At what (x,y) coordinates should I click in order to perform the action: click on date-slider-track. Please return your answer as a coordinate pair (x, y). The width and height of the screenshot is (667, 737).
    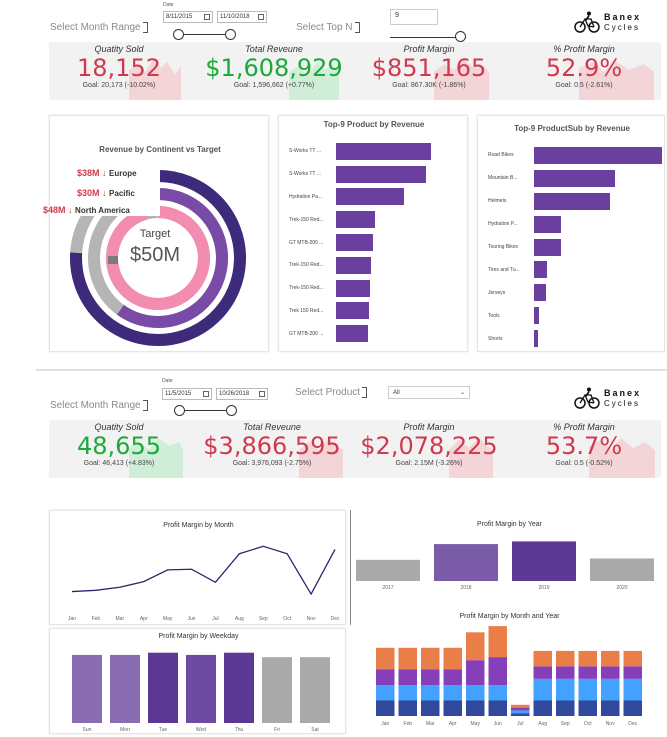
    Looking at the image, I should click on (206, 410).